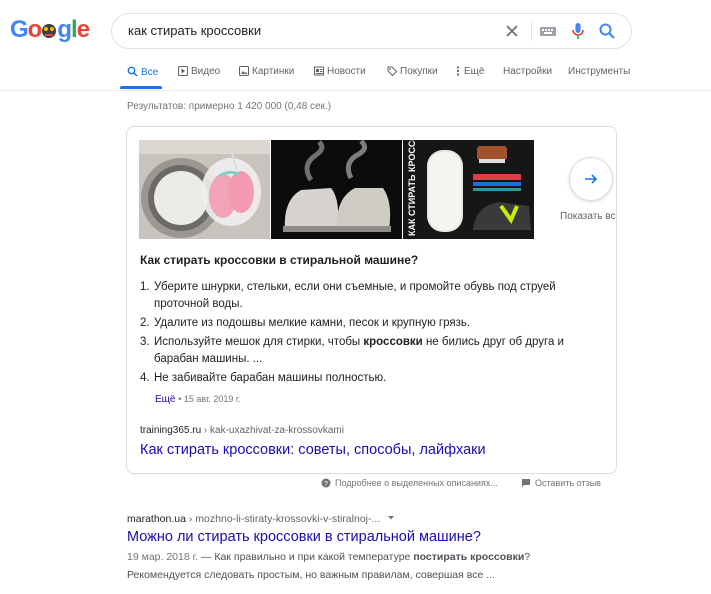 The height and width of the screenshot is (594, 711). I want to click on logo-letter: g, so click(64, 29).